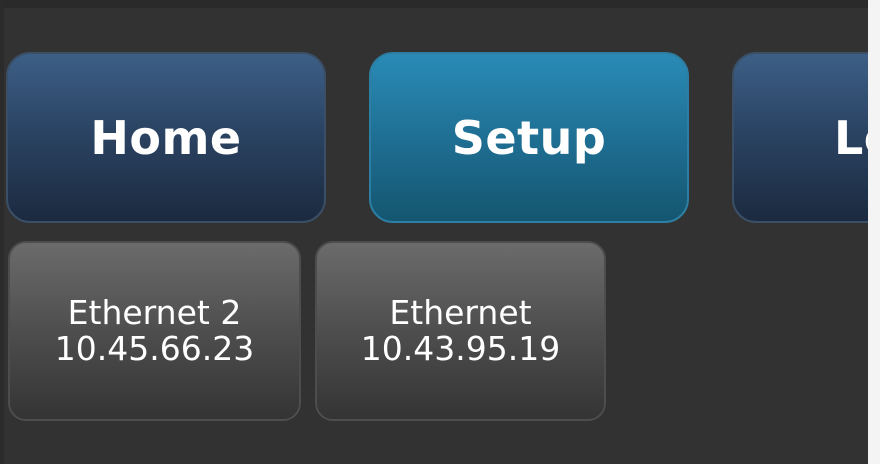 The image size is (880, 464). What do you see at coordinates (874, 232) in the screenshot?
I see `right-edge` at bounding box center [874, 232].